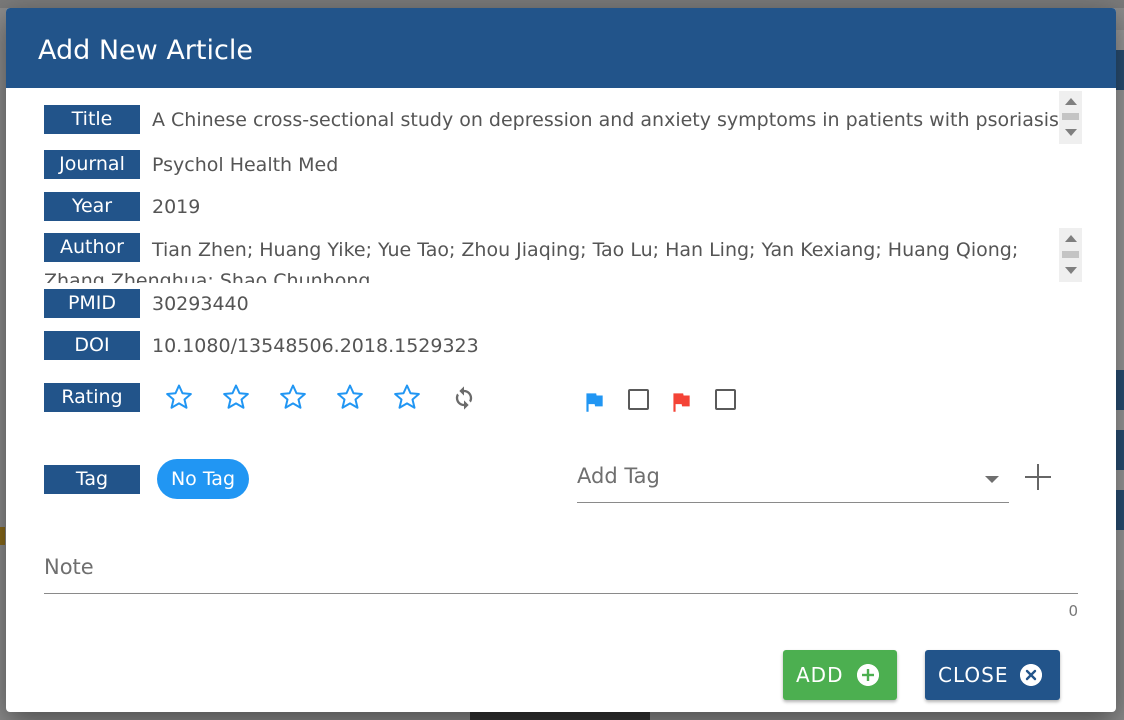 This screenshot has width=1124, height=720. What do you see at coordinates (236, 397) in the screenshot?
I see `star-2-icon` at bounding box center [236, 397].